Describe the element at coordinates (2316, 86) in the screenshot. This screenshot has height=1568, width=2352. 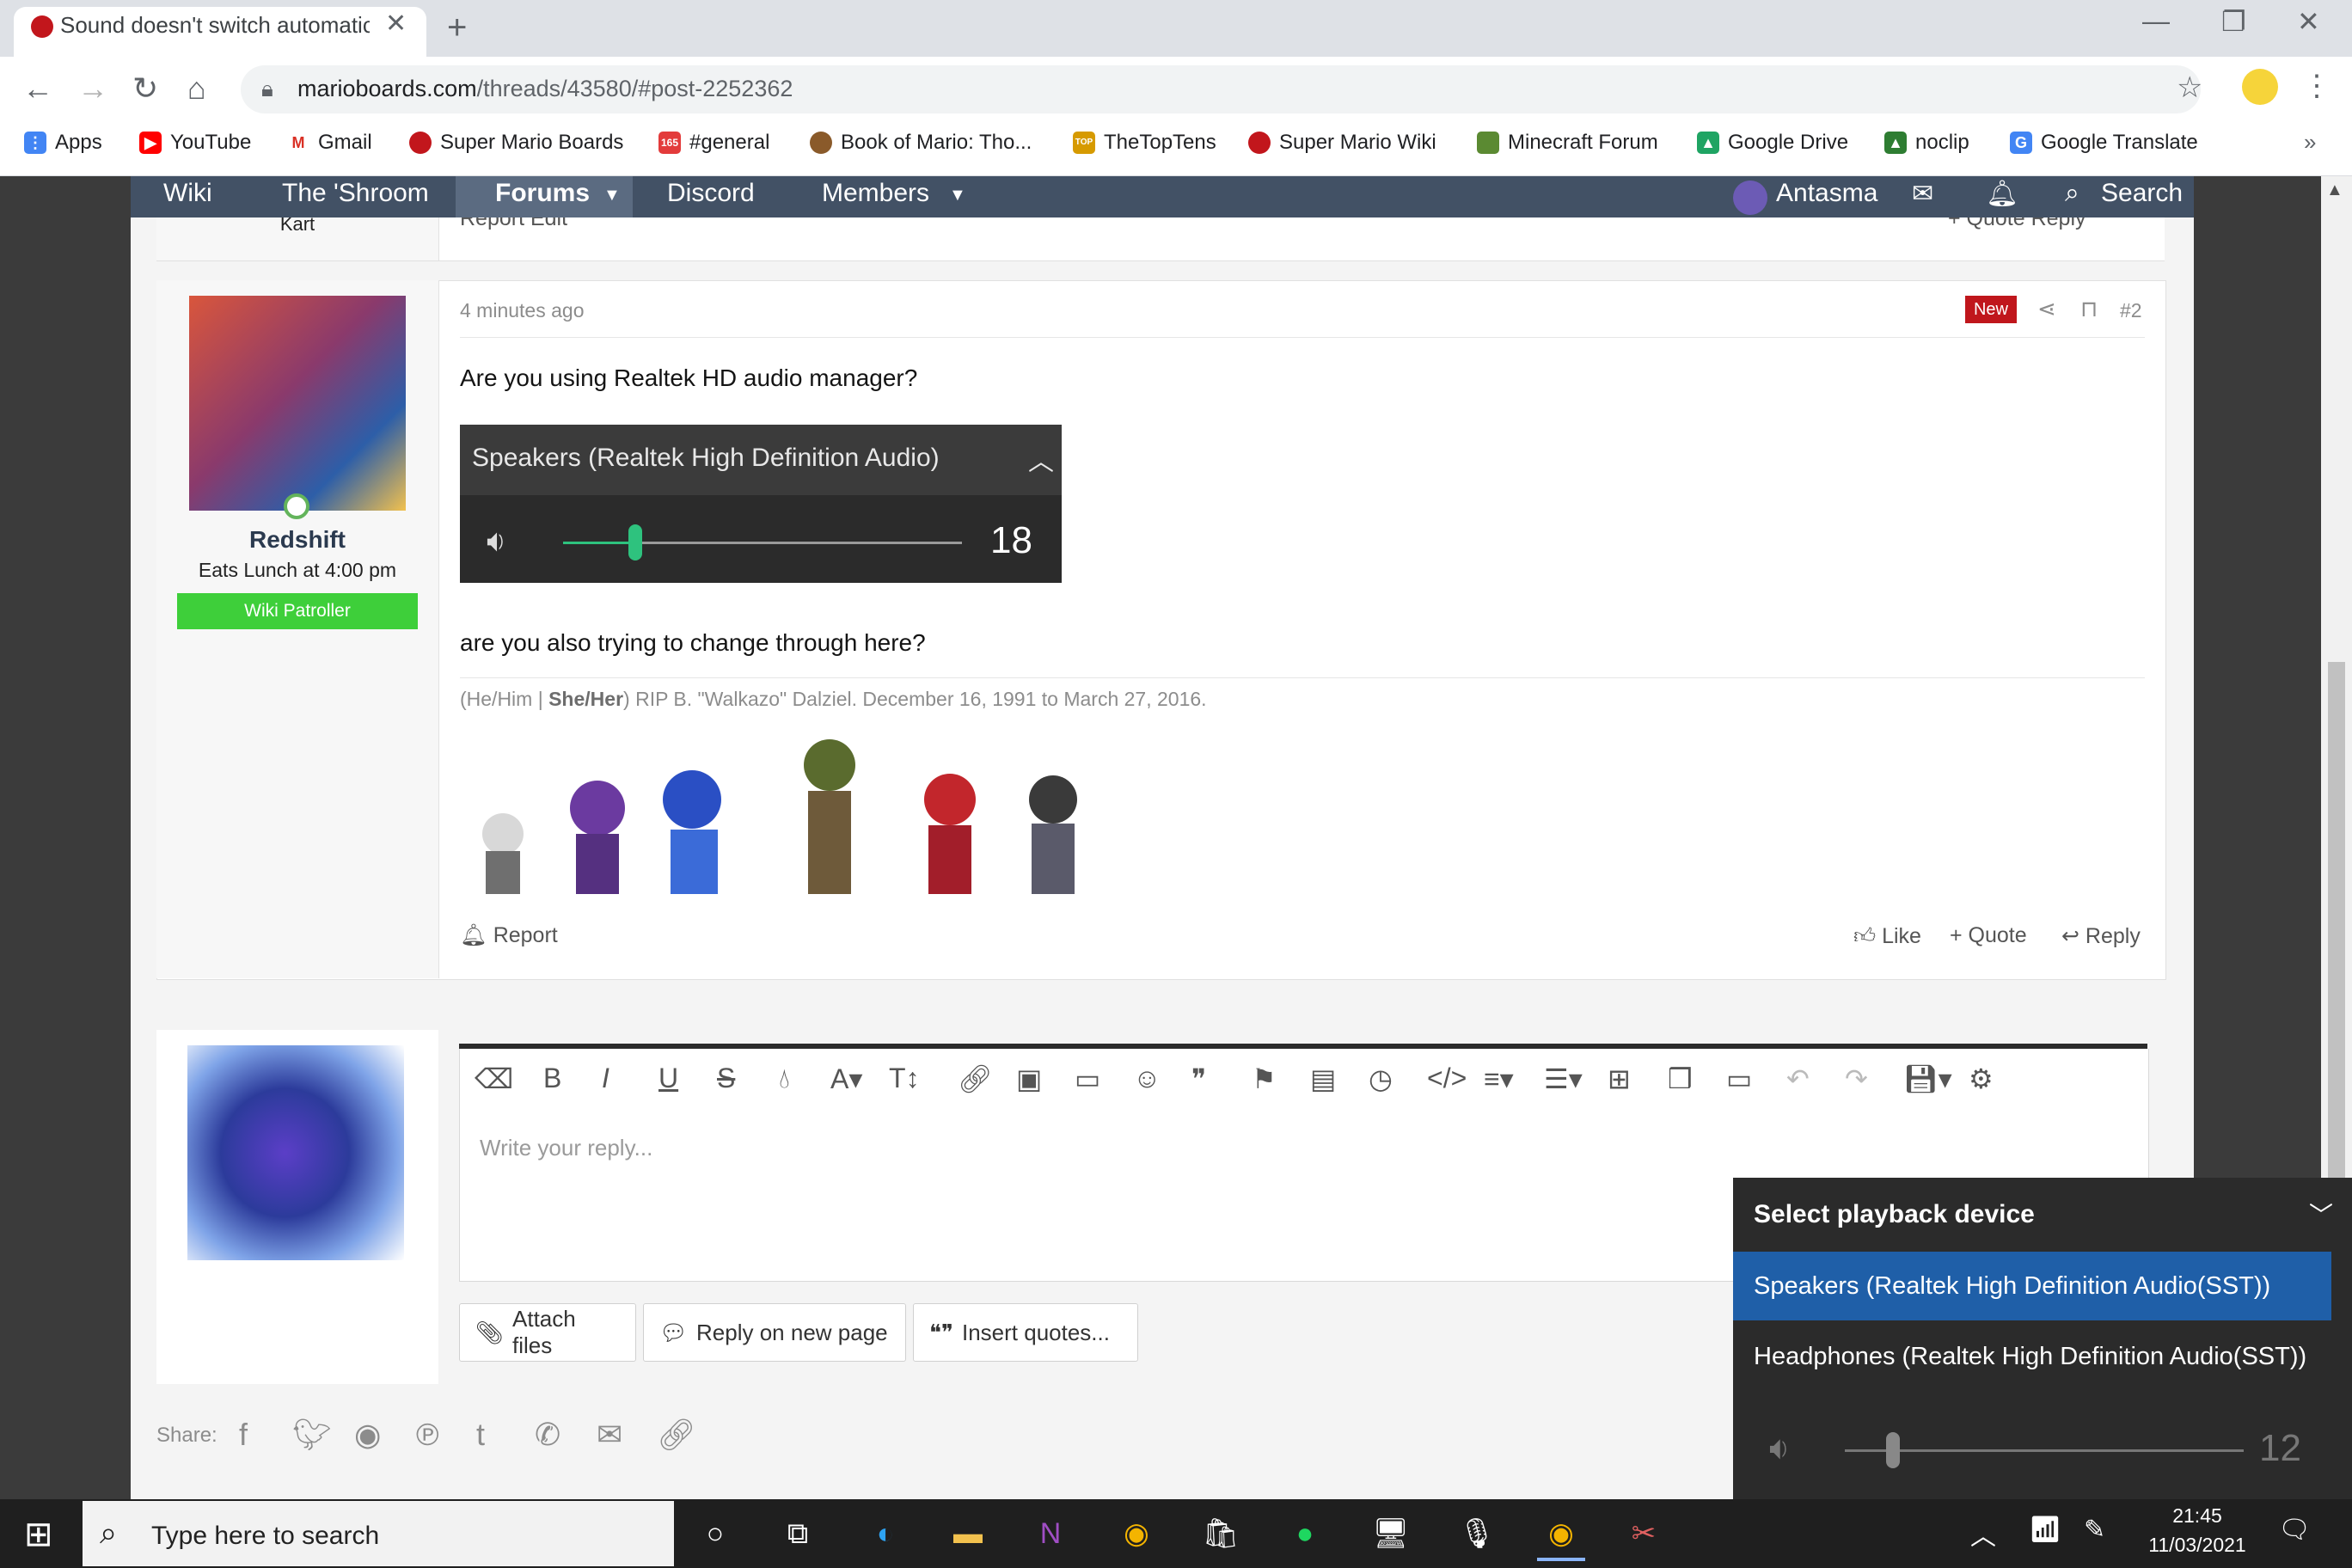
I see `menu-dots-icon: ⋮` at that location.